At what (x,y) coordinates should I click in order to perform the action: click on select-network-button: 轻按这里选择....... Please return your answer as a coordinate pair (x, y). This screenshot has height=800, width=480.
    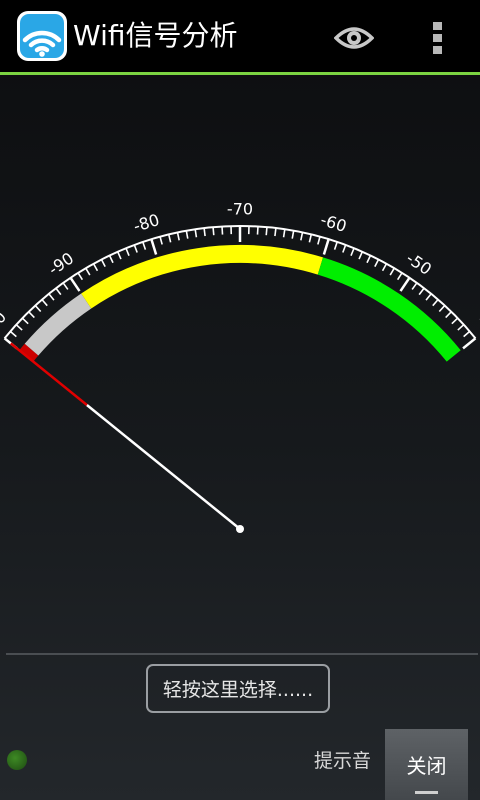
    Looking at the image, I should click on (238, 688).